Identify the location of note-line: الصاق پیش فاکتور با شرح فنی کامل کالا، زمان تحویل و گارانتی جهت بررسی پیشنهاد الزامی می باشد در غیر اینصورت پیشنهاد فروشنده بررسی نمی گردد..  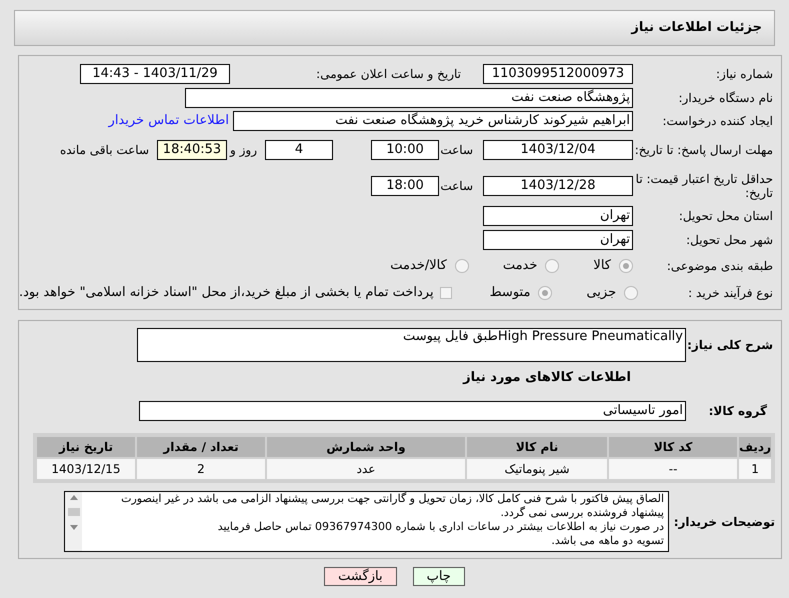
(392, 506).